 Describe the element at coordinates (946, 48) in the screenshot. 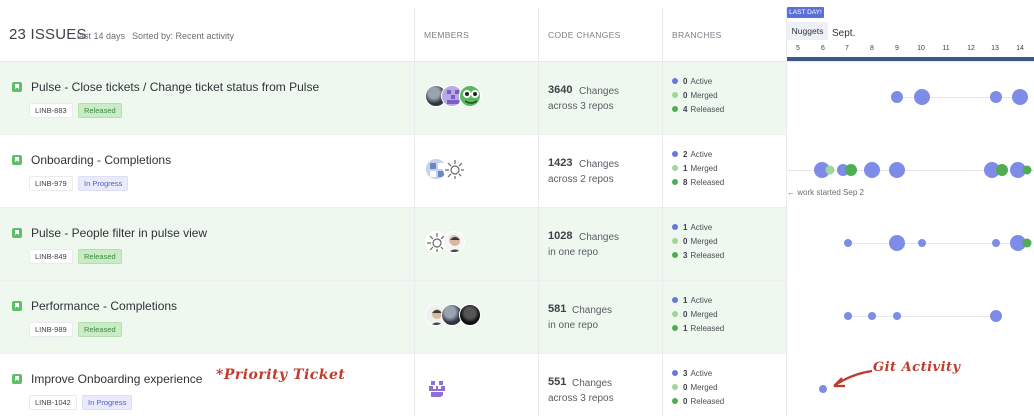

I see `timeline-day: 11` at that location.